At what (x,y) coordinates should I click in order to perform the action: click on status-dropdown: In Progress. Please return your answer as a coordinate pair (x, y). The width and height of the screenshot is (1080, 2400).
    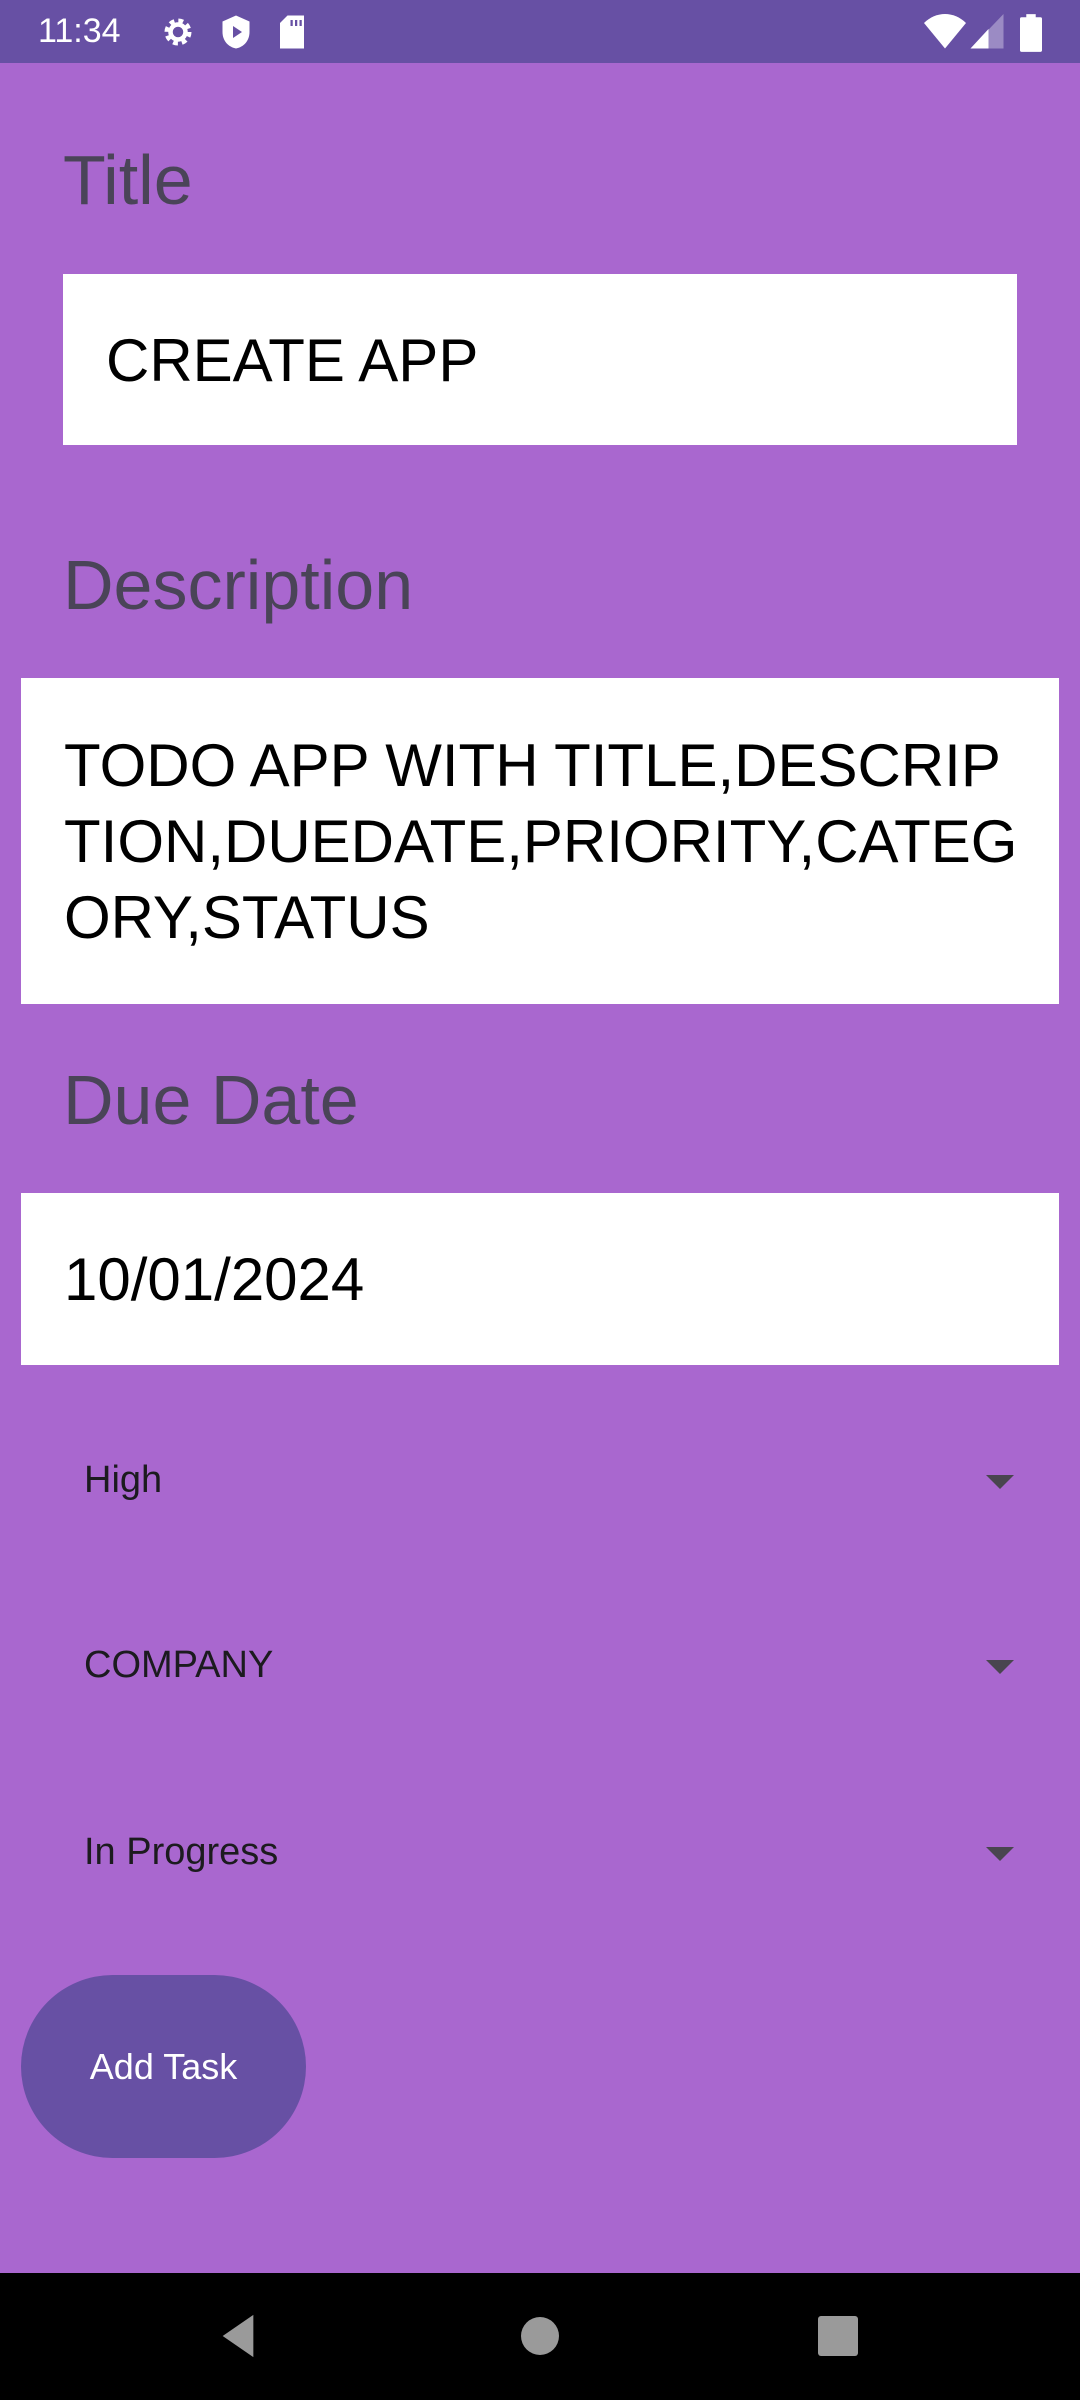
    Looking at the image, I should click on (549, 1853).